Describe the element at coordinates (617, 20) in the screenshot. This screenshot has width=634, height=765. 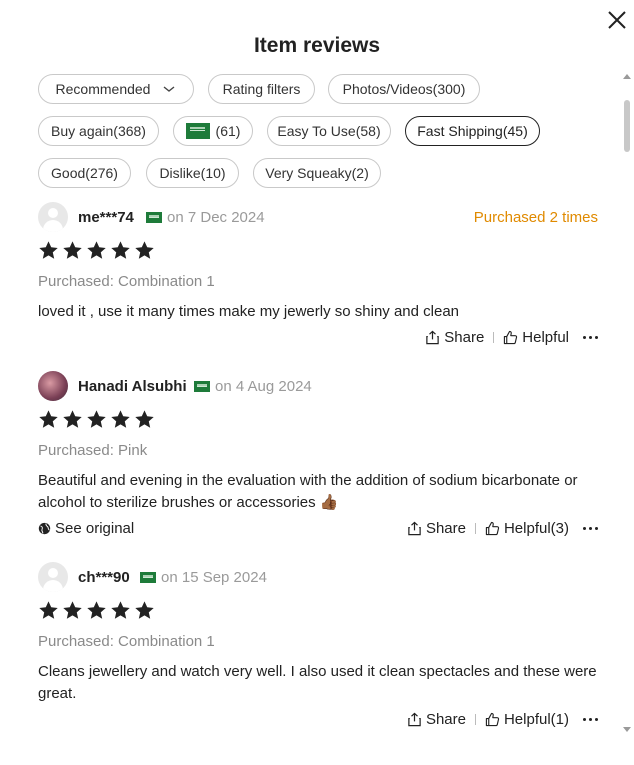
I see `close-icon` at that location.